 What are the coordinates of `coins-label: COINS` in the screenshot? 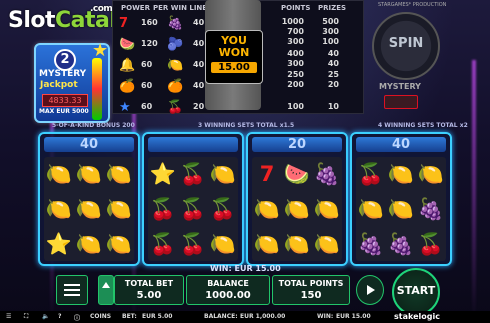 It's located at (100, 316).